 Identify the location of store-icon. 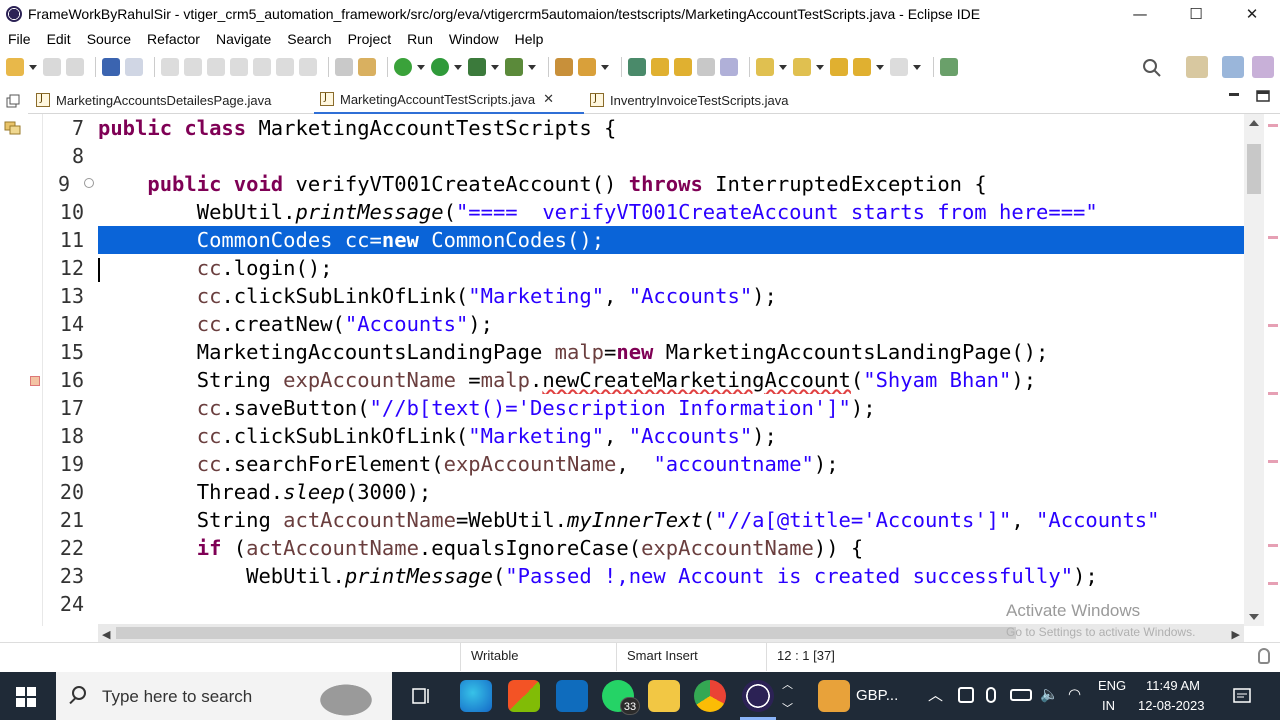
(524, 696).